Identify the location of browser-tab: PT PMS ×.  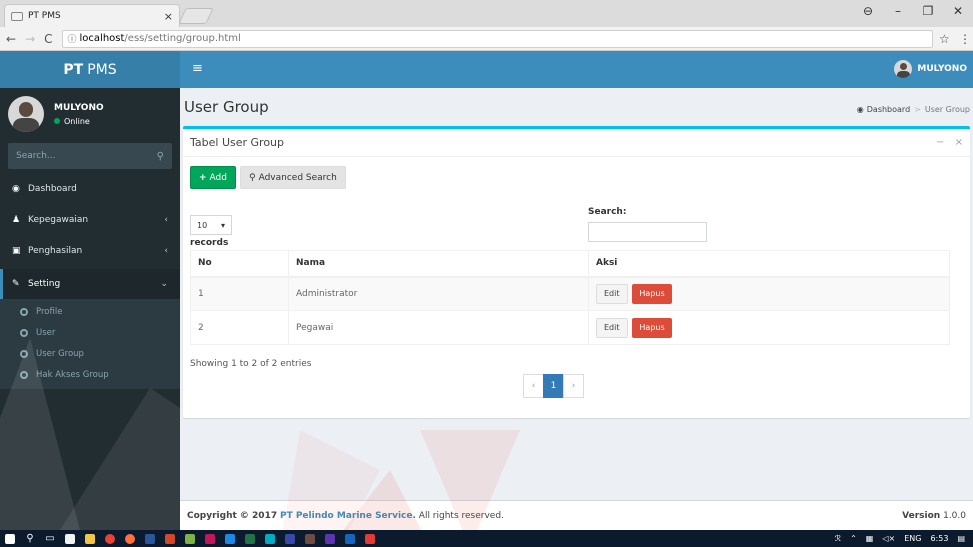
(92, 15).